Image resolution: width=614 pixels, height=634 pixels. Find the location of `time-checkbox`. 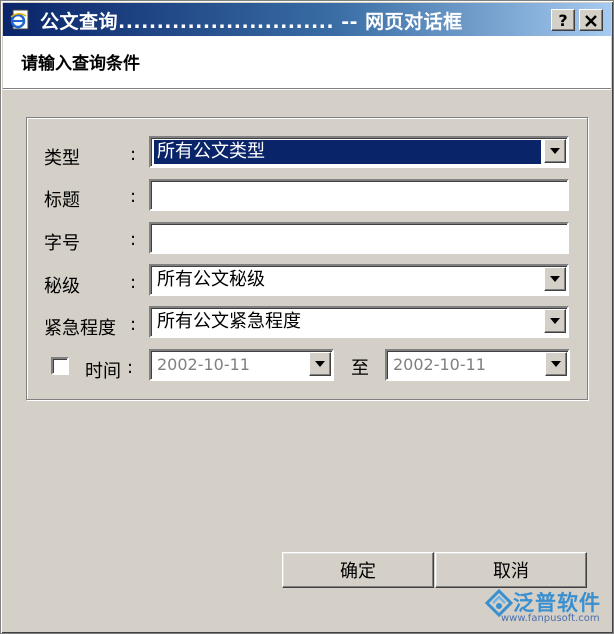

time-checkbox is located at coordinates (60, 366).